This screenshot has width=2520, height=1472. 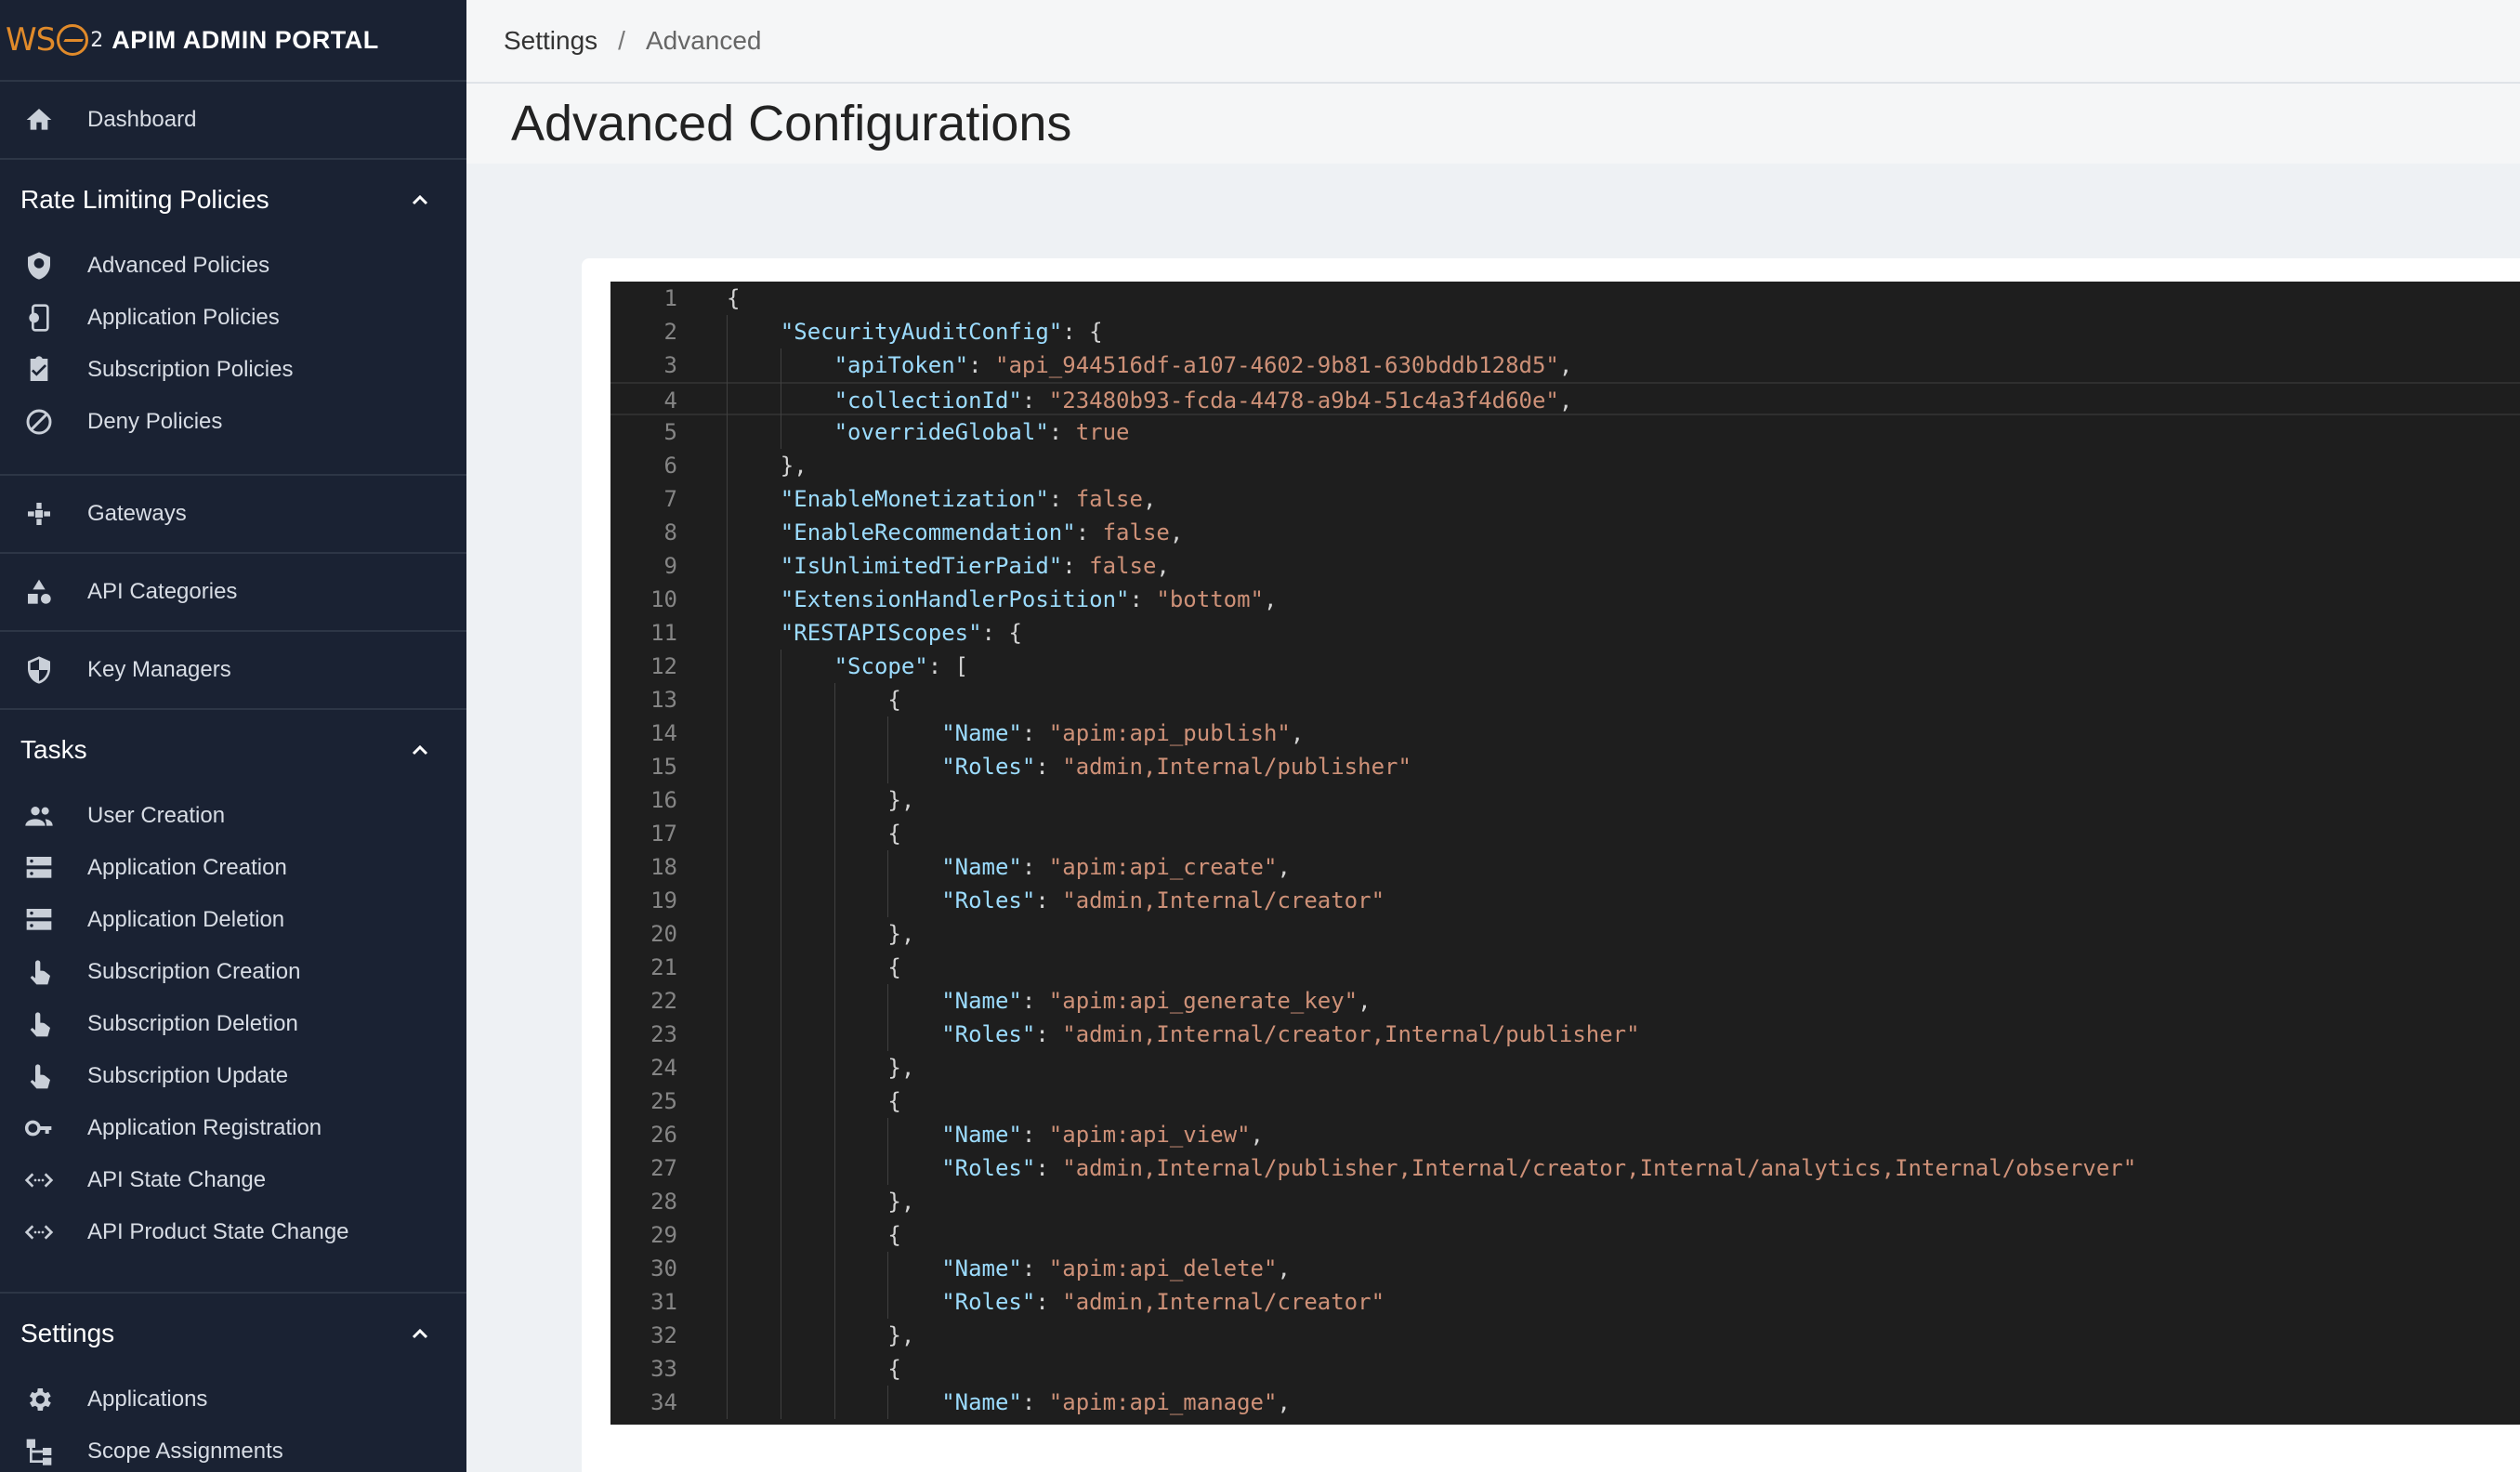 I want to click on sidebar-item-subscription-creation: Subscription Creation, so click(x=233, y=972).